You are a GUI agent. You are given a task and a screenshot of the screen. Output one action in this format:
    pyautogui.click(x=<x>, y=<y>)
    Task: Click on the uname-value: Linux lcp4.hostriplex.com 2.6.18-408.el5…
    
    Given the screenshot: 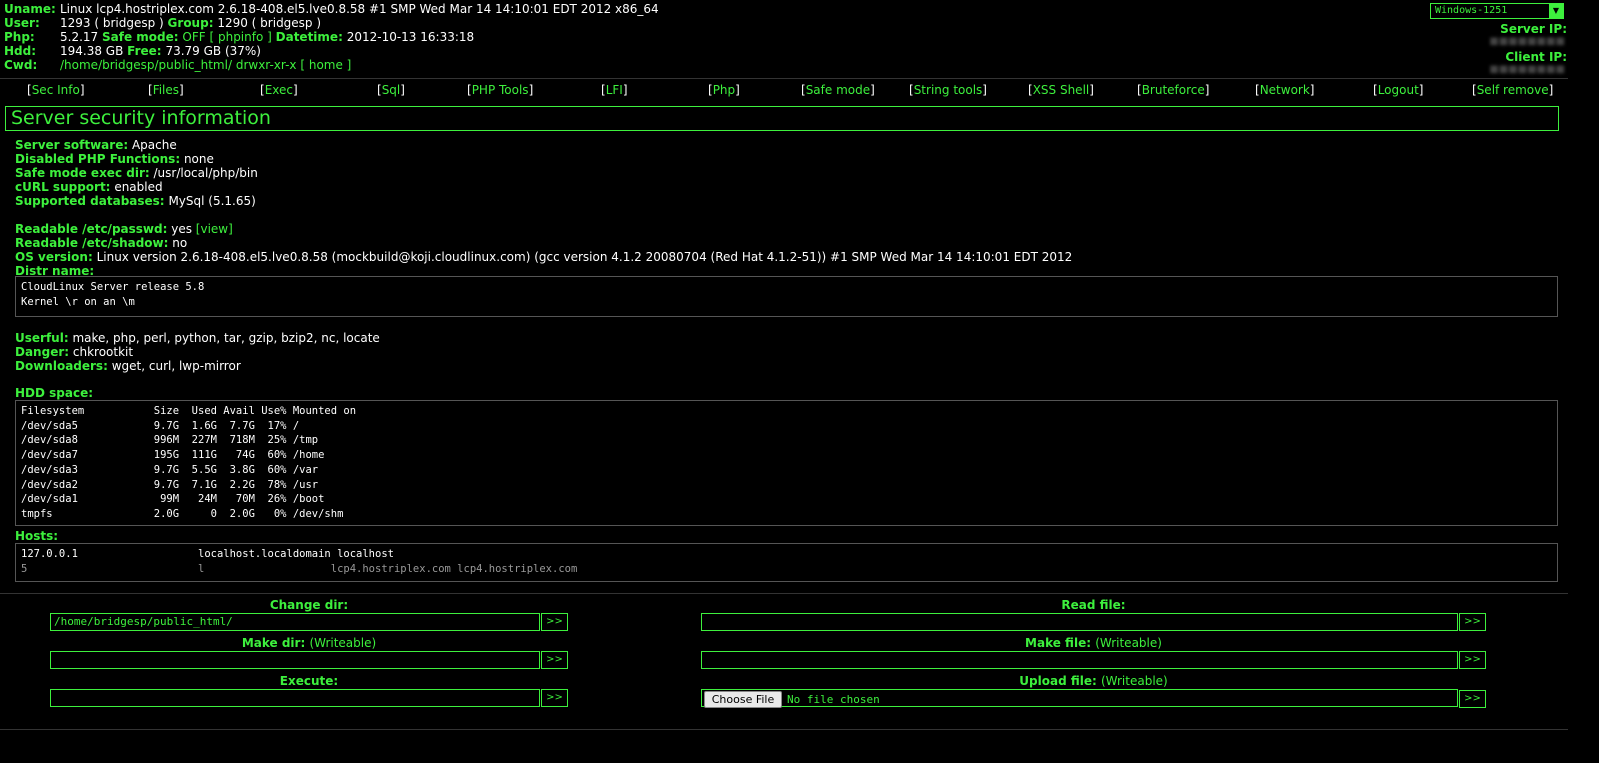 What is the action you would take?
    pyautogui.click(x=359, y=9)
    